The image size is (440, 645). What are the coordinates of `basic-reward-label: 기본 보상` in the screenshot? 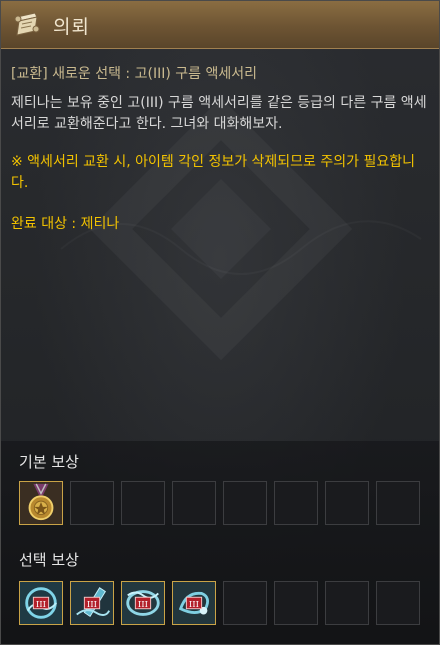 It's located at (49, 462).